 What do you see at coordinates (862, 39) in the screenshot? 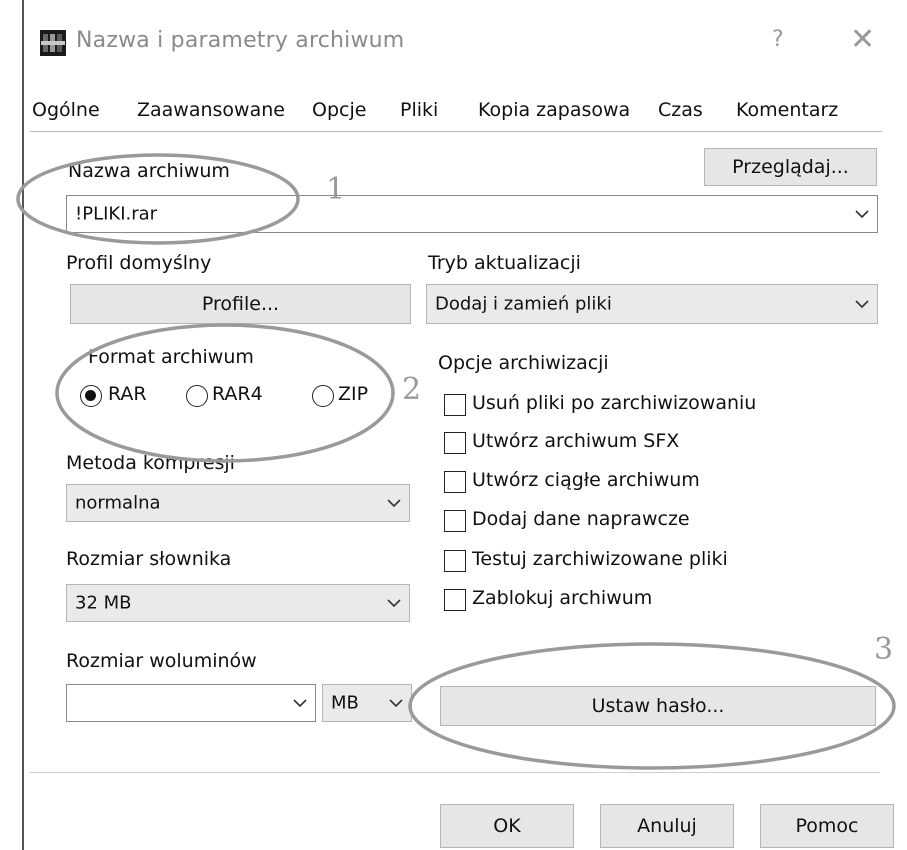
I see `close-icon: ✕` at bounding box center [862, 39].